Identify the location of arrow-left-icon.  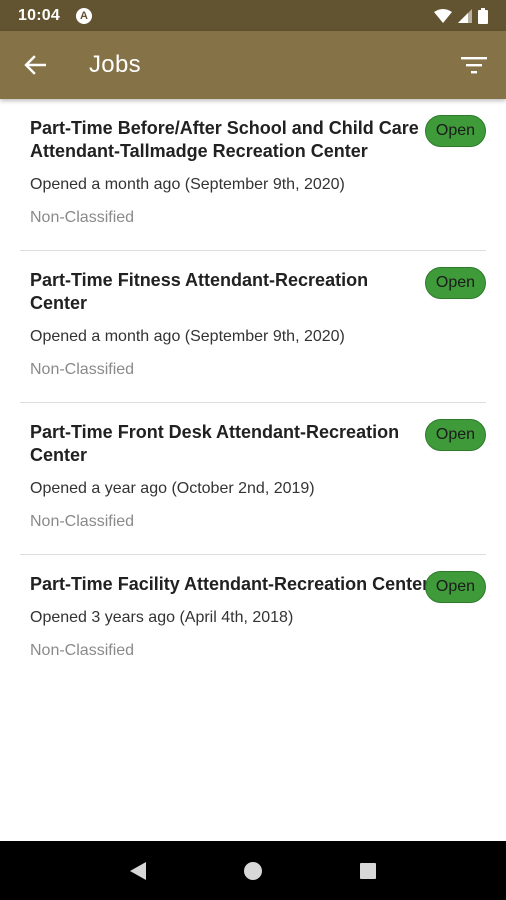
(35, 65).